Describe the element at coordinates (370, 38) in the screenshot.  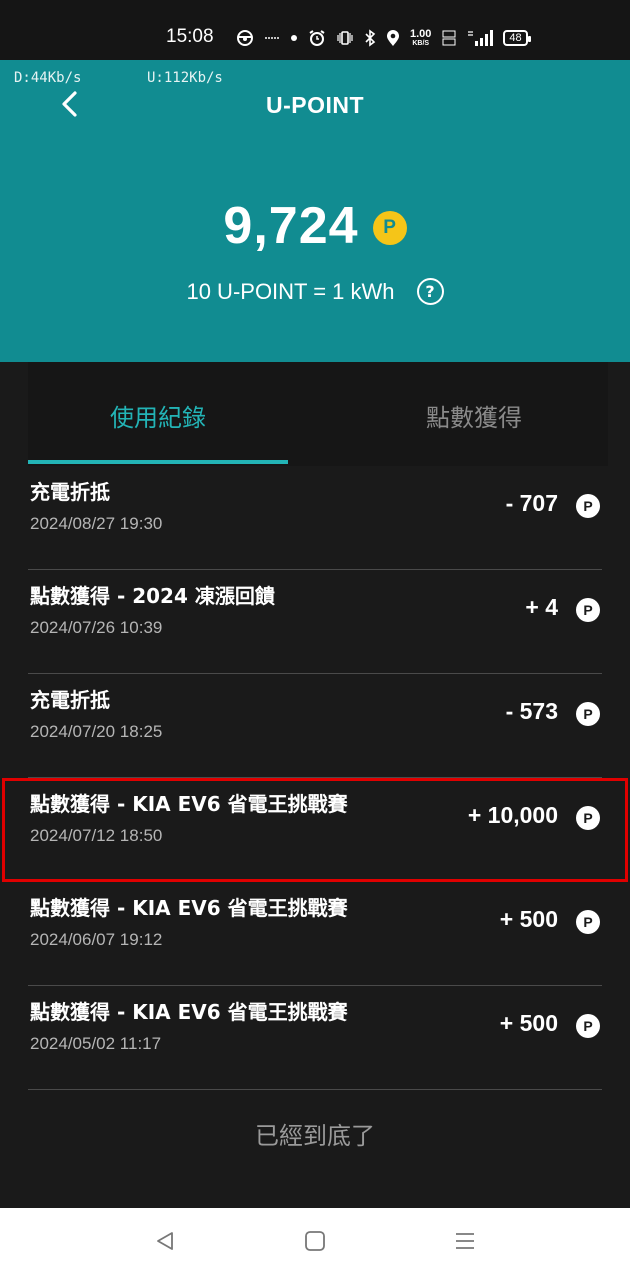
I see `bluetooth-icon` at that location.